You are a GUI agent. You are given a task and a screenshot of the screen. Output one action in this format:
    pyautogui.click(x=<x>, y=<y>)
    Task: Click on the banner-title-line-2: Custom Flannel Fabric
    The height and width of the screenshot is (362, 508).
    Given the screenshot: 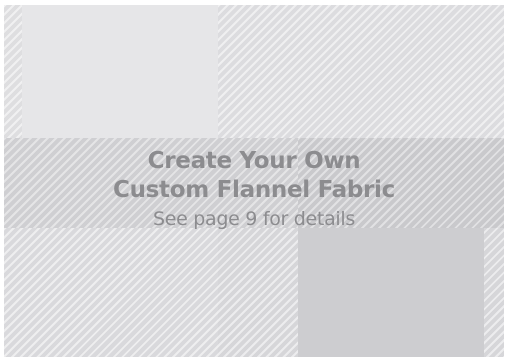 What is the action you would take?
    pyautogui.click(x=254, y=190)
    